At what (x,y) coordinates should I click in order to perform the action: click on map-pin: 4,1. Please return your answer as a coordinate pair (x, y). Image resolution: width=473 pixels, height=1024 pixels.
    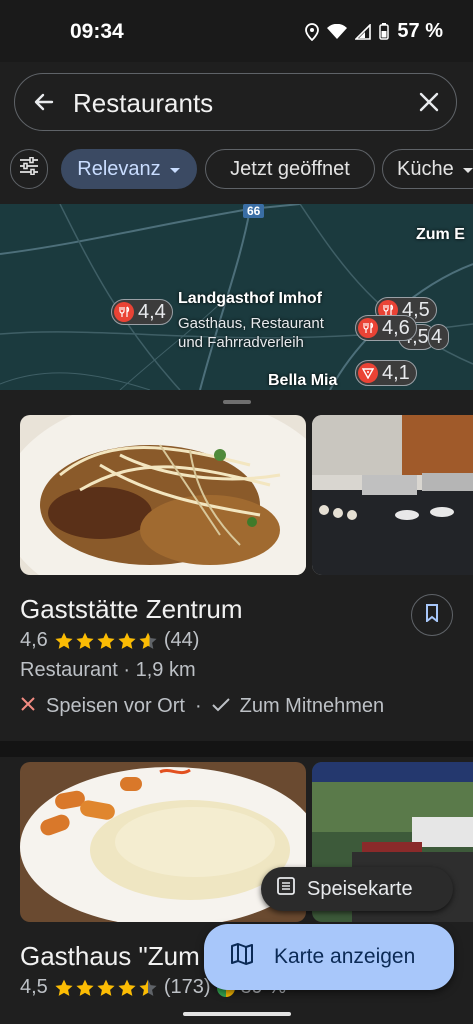
    Looking at the image, I should click on (386, 373).